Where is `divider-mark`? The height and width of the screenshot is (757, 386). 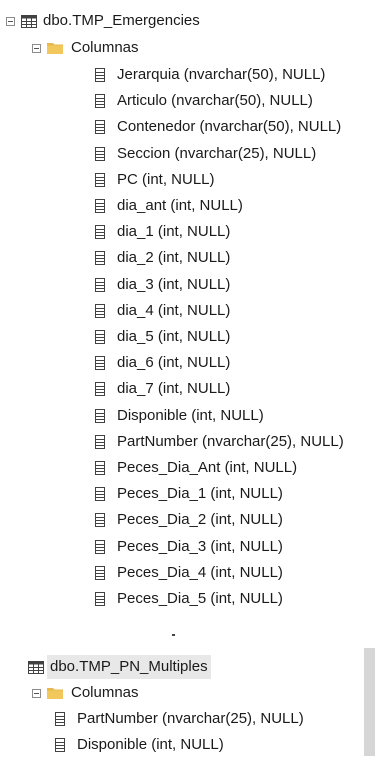 divider-mark is located at coordinates (173, 635).